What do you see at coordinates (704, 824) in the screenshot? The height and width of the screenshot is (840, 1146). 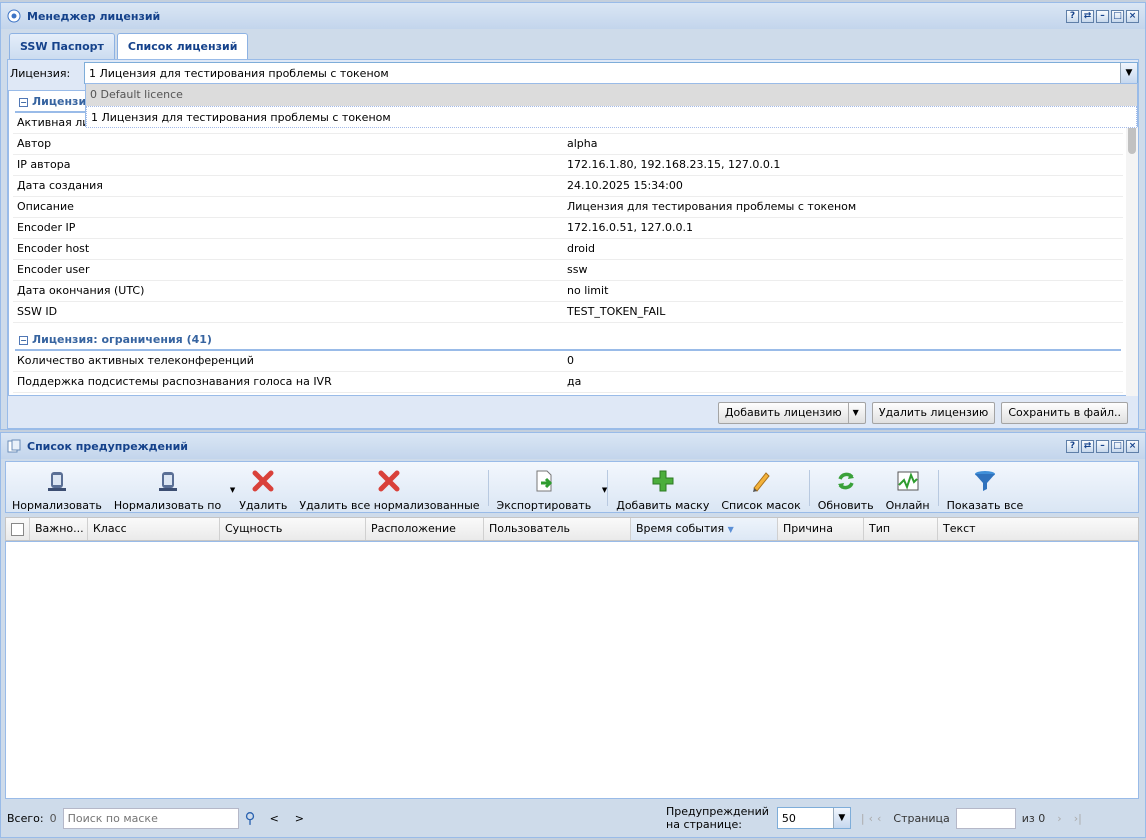 I see `per-page-label-line2: на странице:` at bounding box center [704, 824].